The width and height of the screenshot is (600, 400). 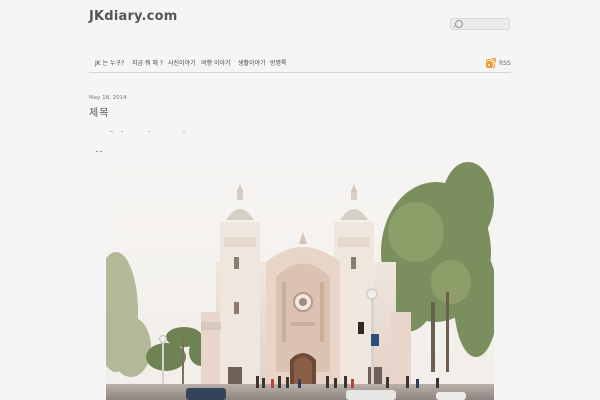 I want to click on search-box, so click(x=480, y=24).